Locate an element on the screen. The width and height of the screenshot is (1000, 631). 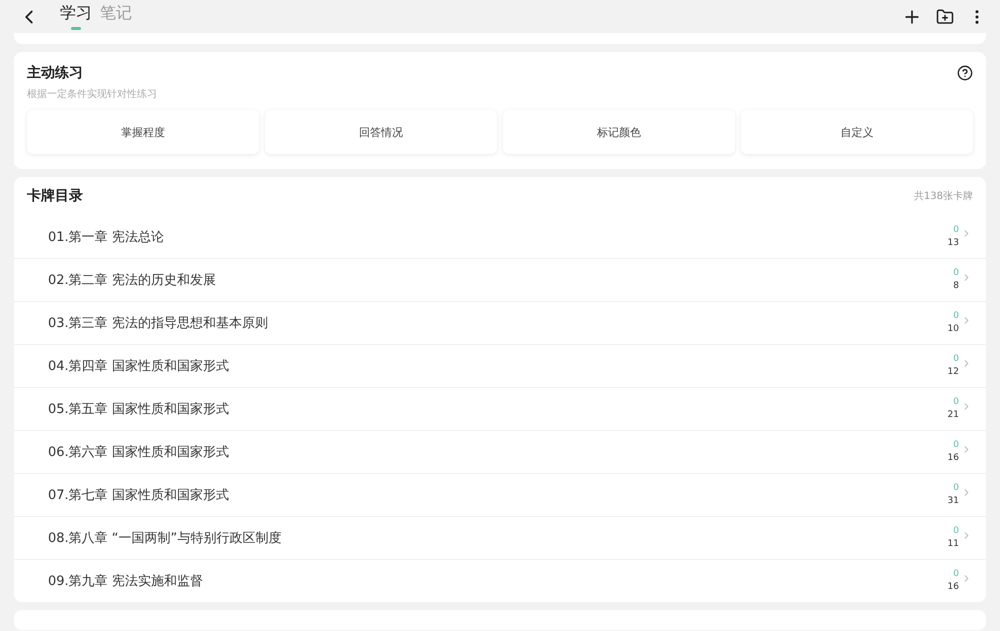
tab: 学习 is located at coordinates (76, 16).